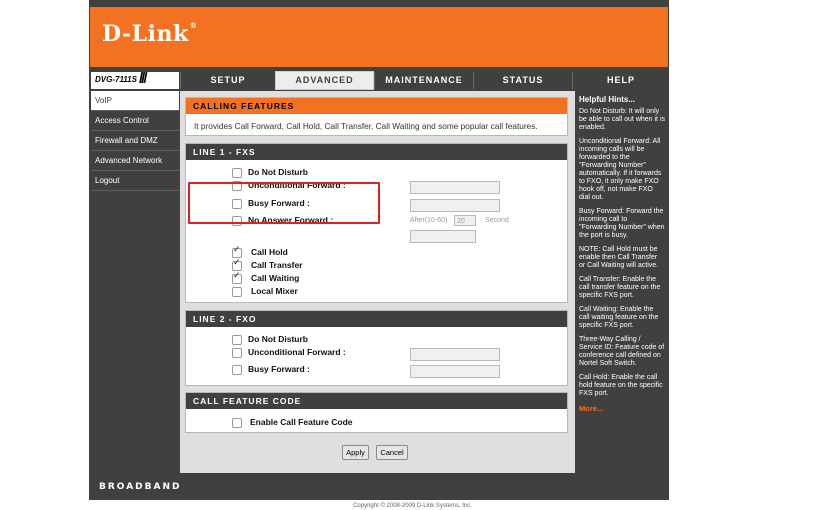  What do you see at coordinates (392, 452) in the screenshot?
I see `cancel-button: Cancel` at bounding box center [392, 452].